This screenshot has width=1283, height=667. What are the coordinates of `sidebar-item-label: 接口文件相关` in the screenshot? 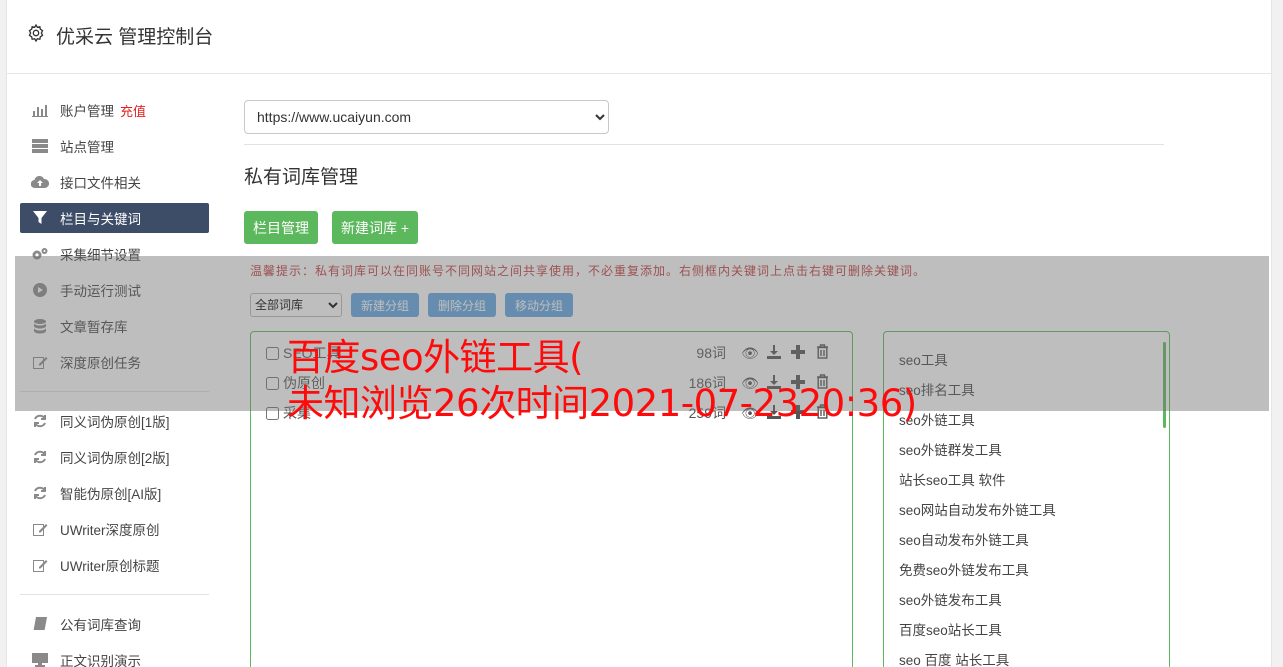 It's located at (100, 183).